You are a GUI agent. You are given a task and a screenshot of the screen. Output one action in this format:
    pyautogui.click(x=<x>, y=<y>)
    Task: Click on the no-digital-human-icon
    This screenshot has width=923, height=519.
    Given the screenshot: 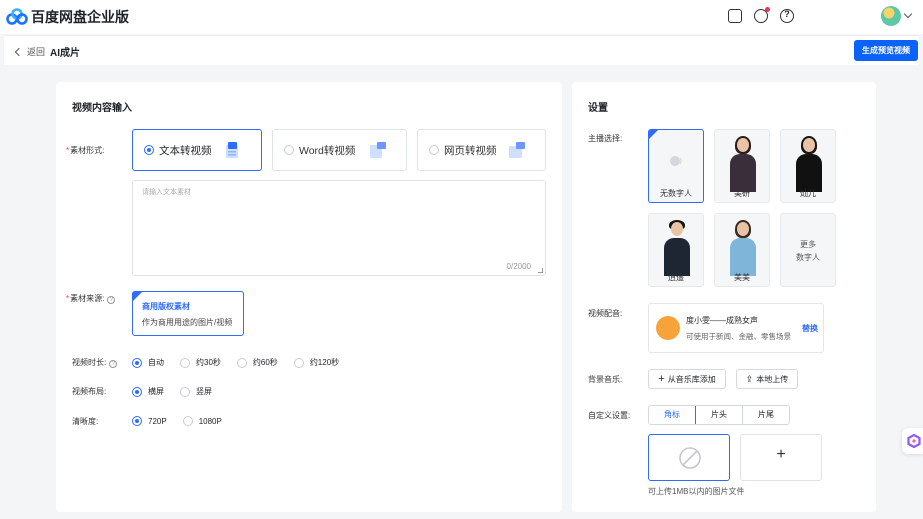 What is the action you would take?
    pyautogui.click(x=676, y=161)
    